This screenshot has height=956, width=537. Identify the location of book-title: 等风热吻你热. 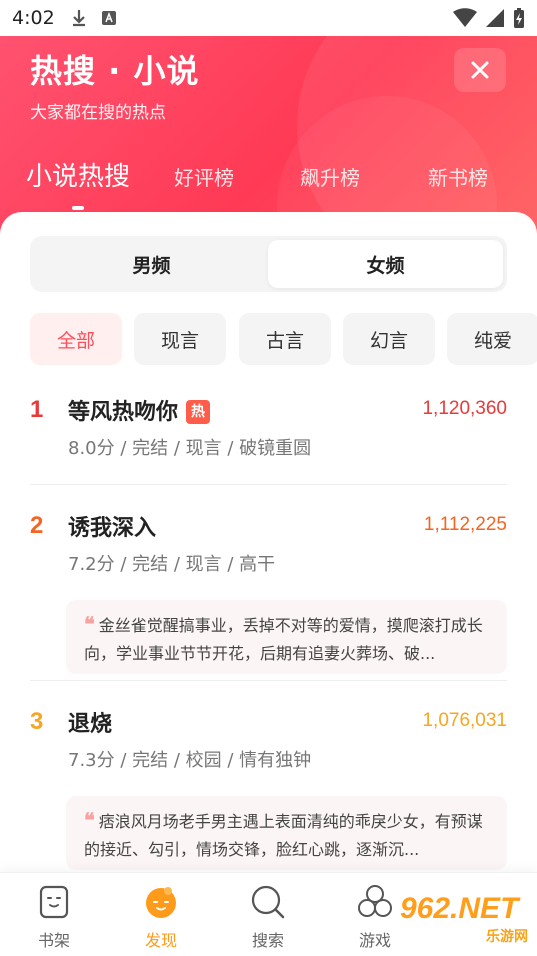
(139, 410).